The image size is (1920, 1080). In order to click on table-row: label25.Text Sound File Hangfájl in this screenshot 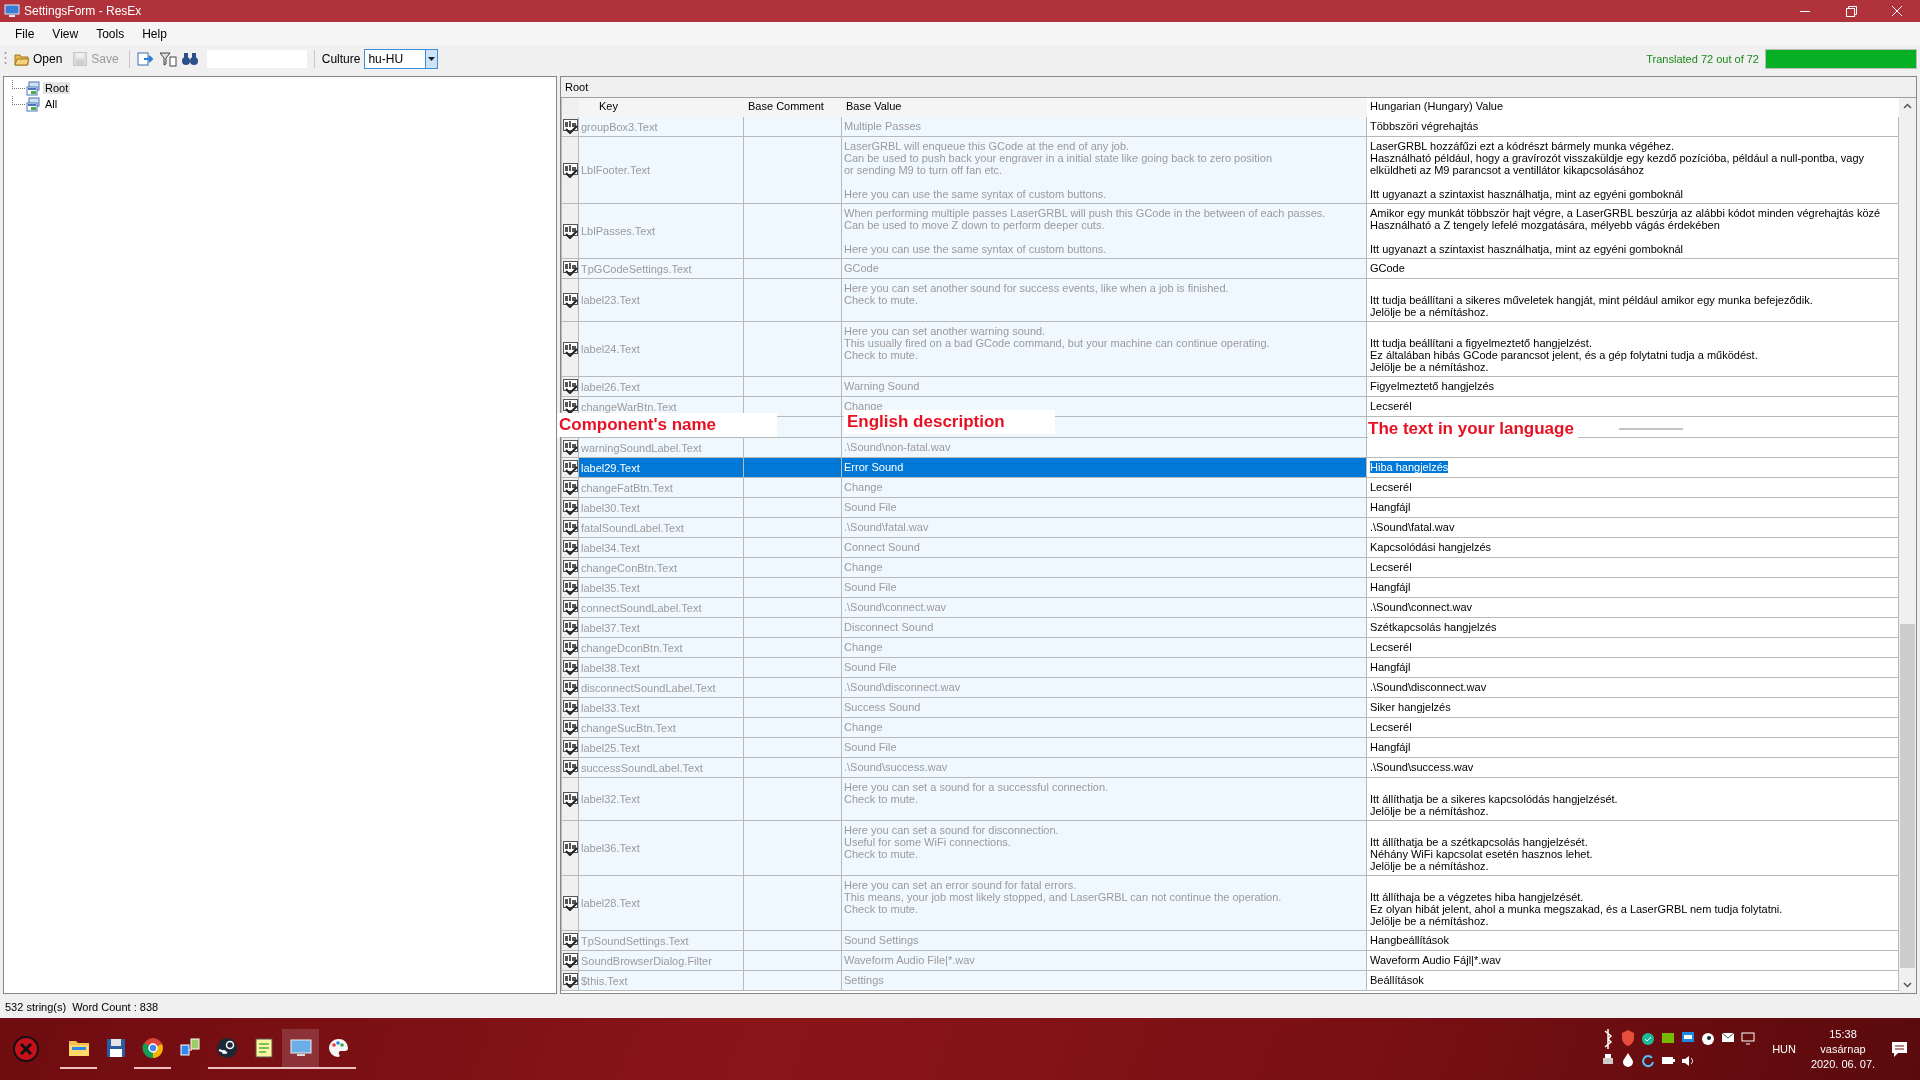, I will do `click(1230, 748)`.